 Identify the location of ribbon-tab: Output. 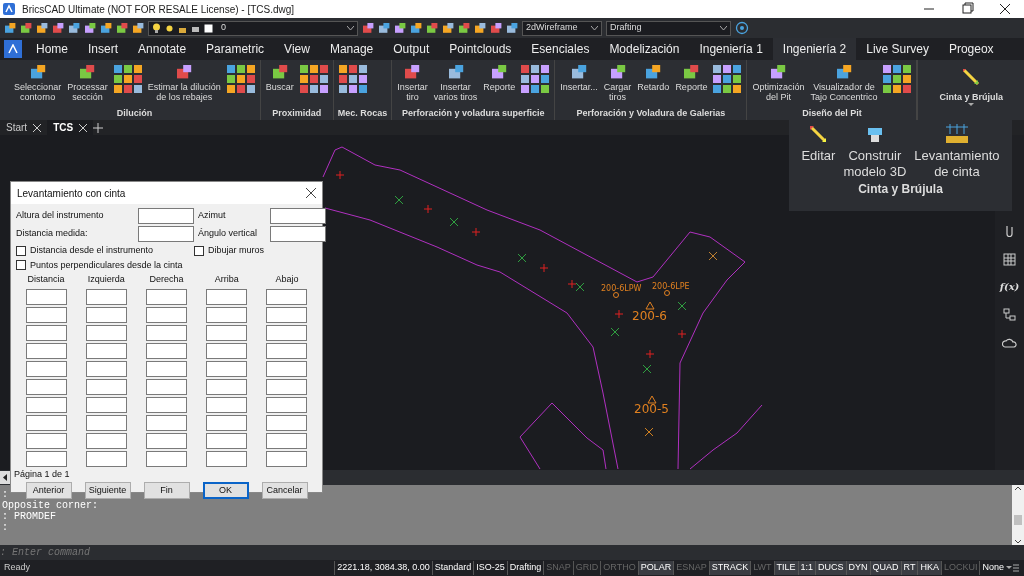
(411, 49).